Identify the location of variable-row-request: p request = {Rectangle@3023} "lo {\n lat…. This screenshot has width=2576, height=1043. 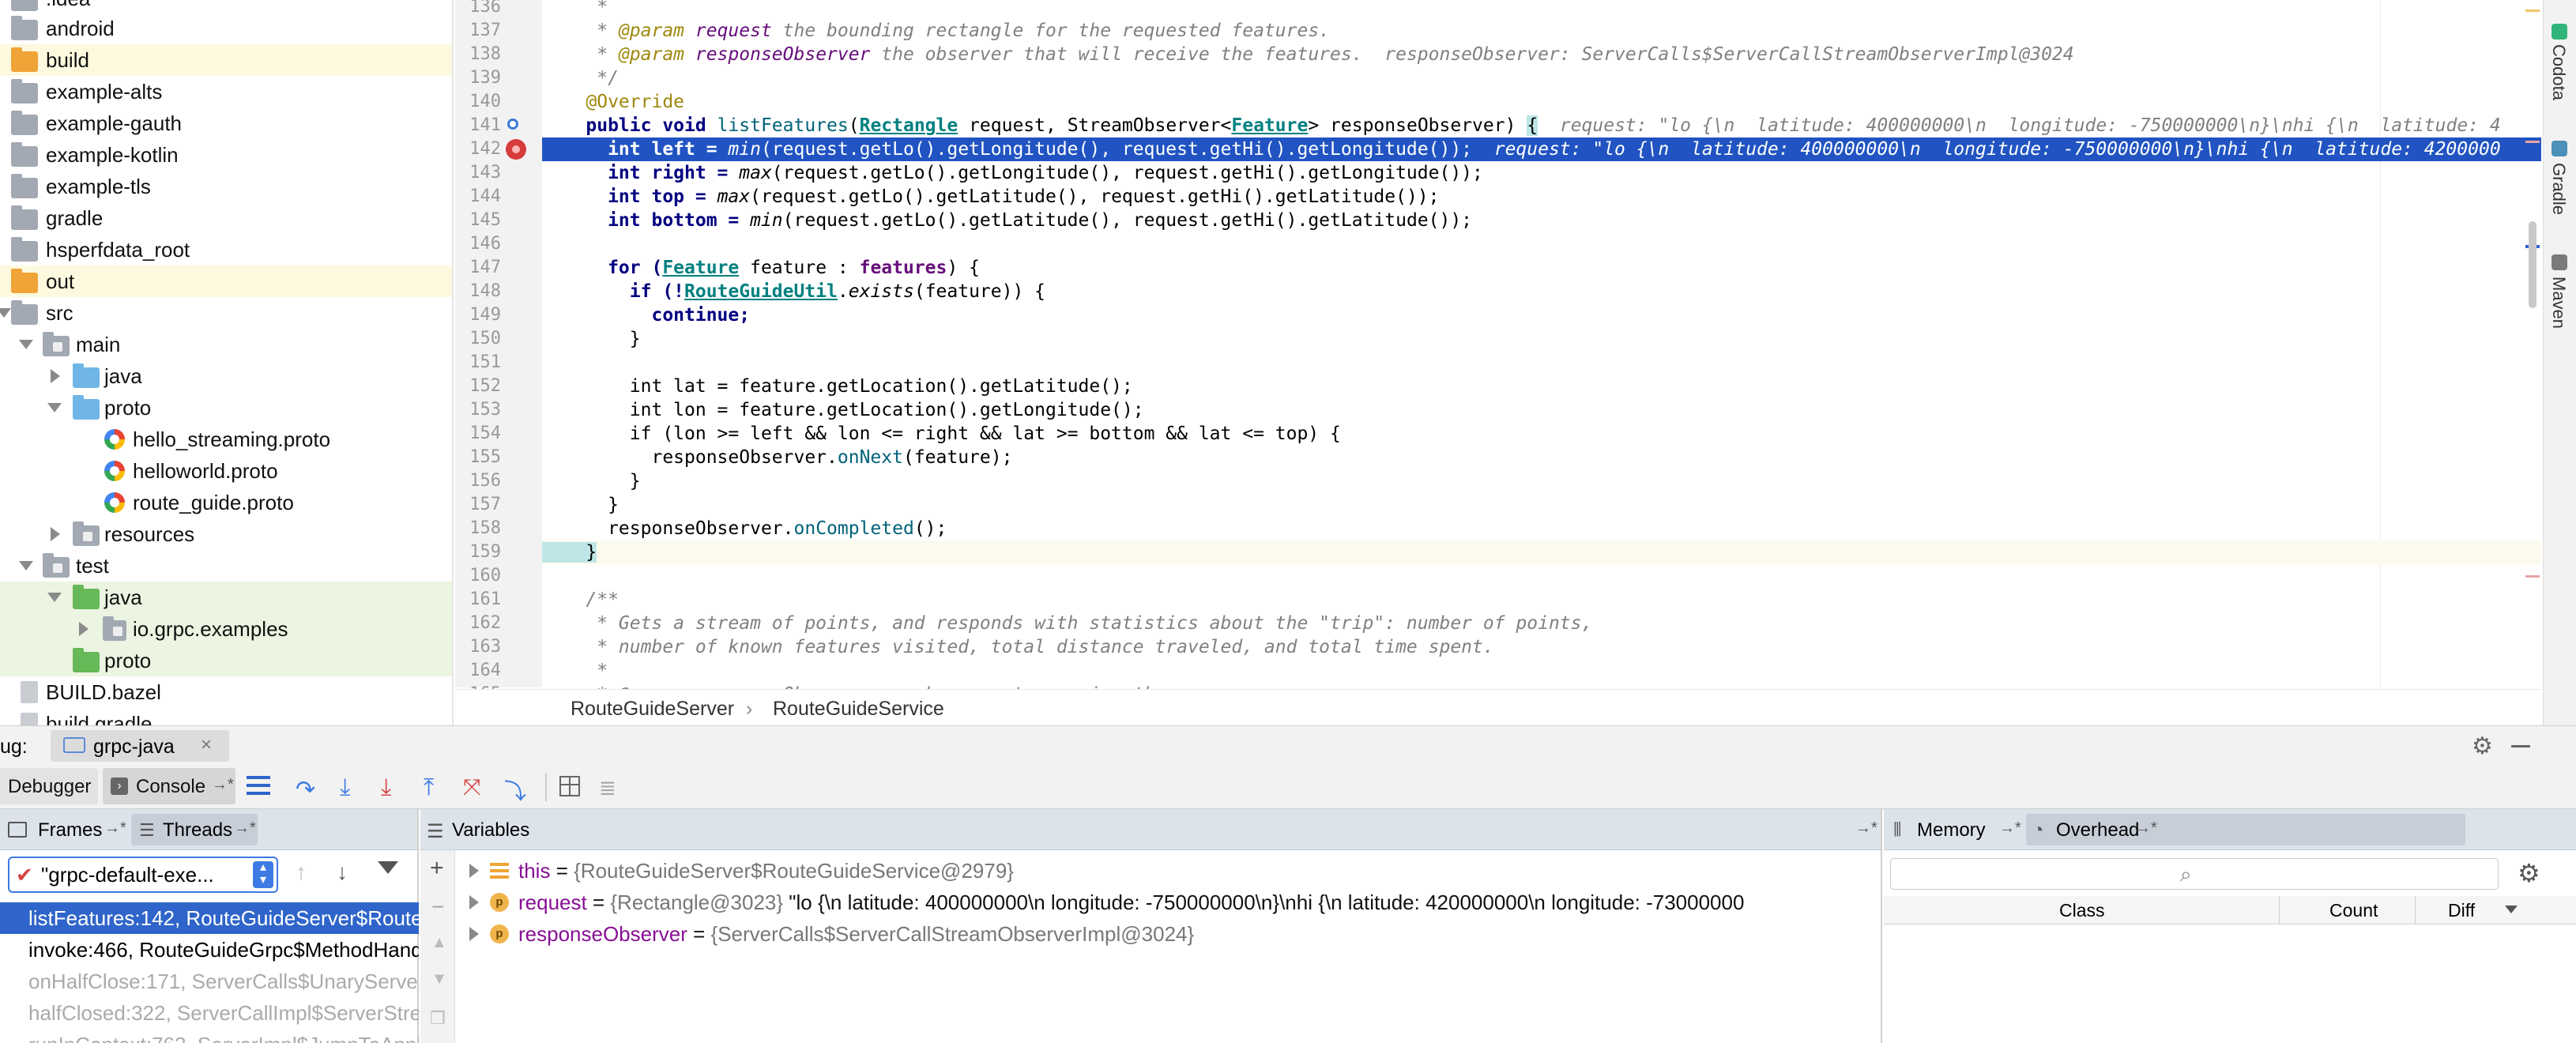
(1171, 902).